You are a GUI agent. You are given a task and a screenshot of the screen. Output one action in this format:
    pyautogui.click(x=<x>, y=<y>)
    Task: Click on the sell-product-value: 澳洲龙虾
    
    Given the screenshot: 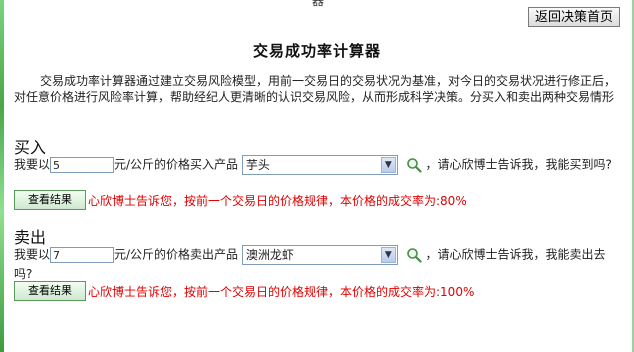 What is the action you would take?
    pyautogui.click(x=269, y=255)
    